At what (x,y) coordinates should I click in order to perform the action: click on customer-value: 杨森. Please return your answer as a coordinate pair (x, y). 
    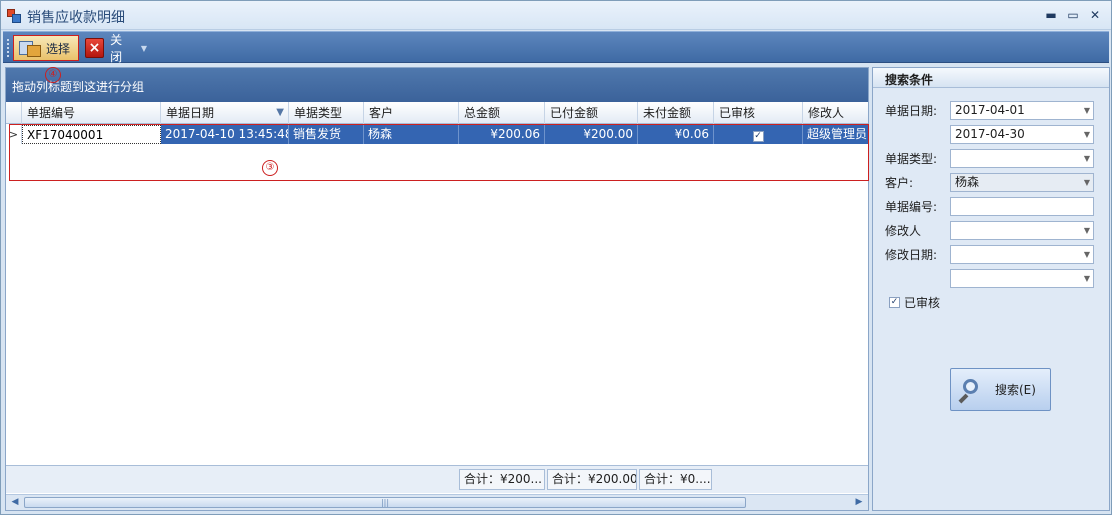
    Looking at the image, I should click on (967, 182).